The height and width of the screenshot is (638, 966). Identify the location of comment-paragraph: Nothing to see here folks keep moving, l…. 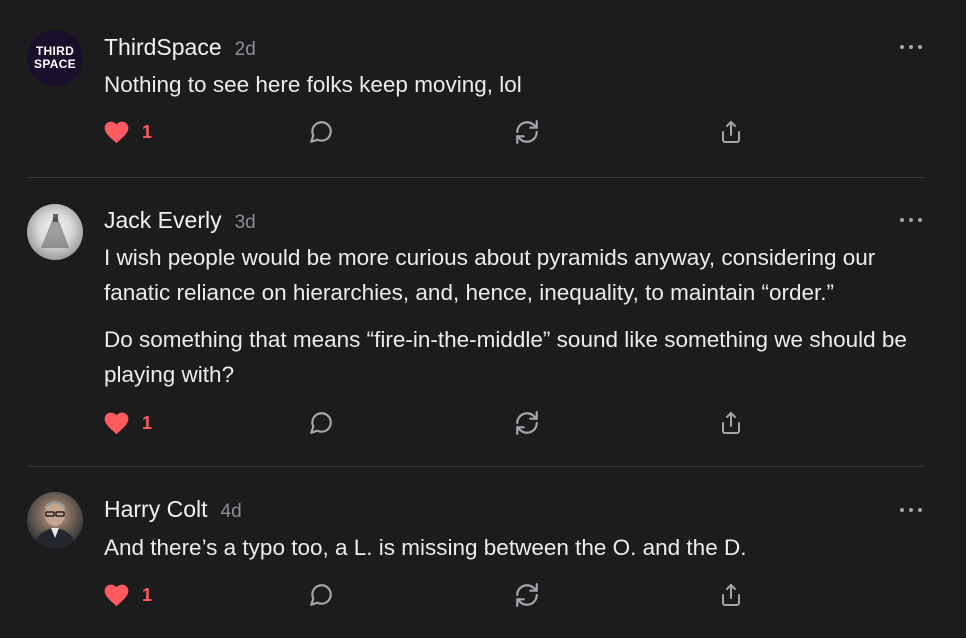
(313, 84).